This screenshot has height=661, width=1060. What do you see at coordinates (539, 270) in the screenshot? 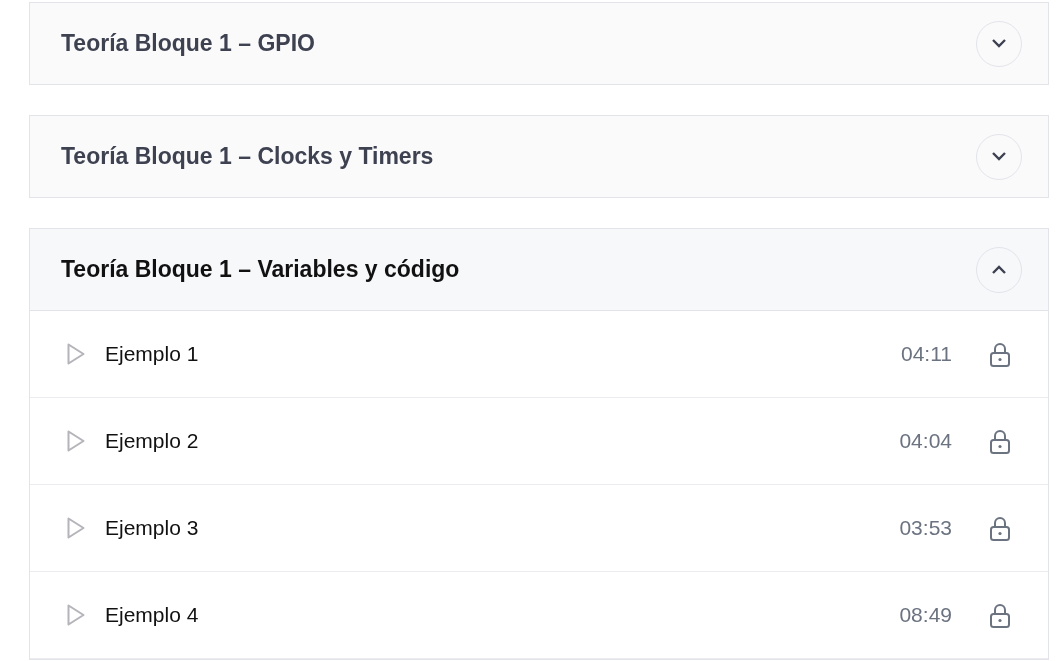
I see `section-header: Teoría Bloque 1 – Variables y código` at bounding box center [539, 270].